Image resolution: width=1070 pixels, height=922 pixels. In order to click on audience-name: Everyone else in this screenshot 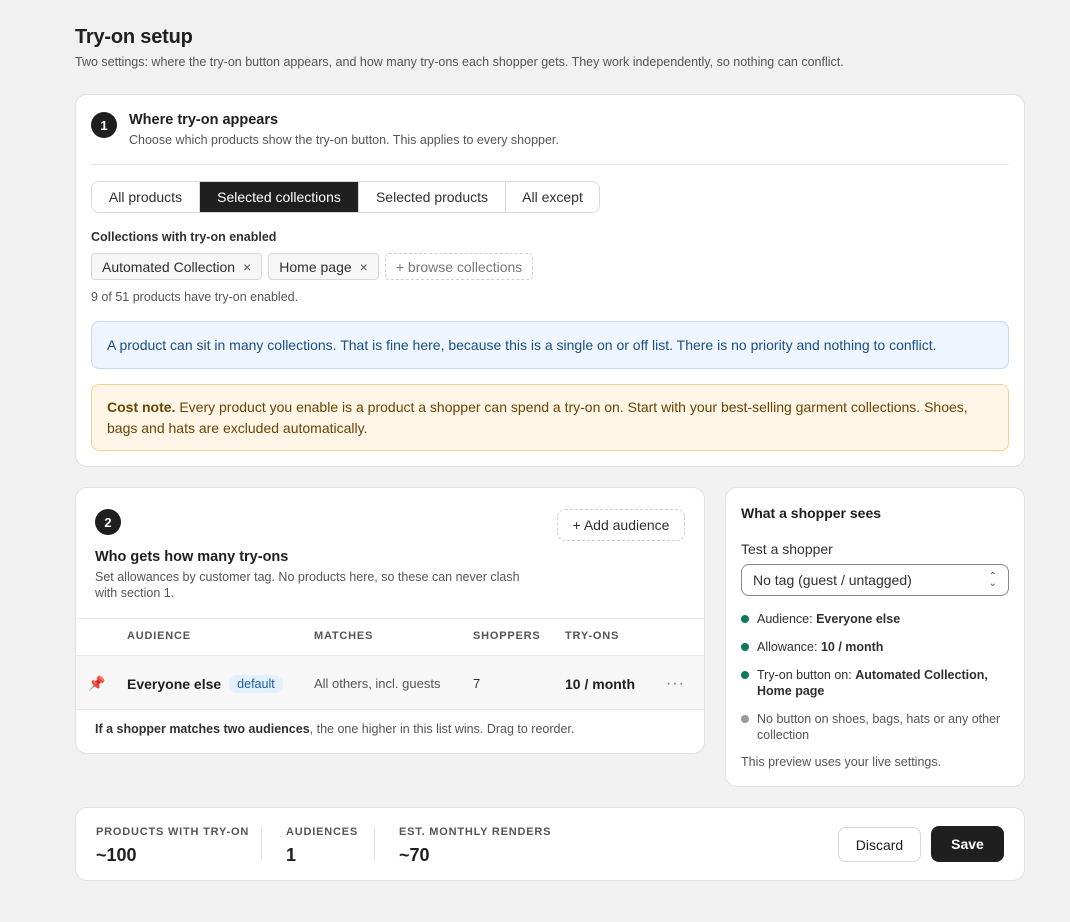, I will do `click(174, 683)`.